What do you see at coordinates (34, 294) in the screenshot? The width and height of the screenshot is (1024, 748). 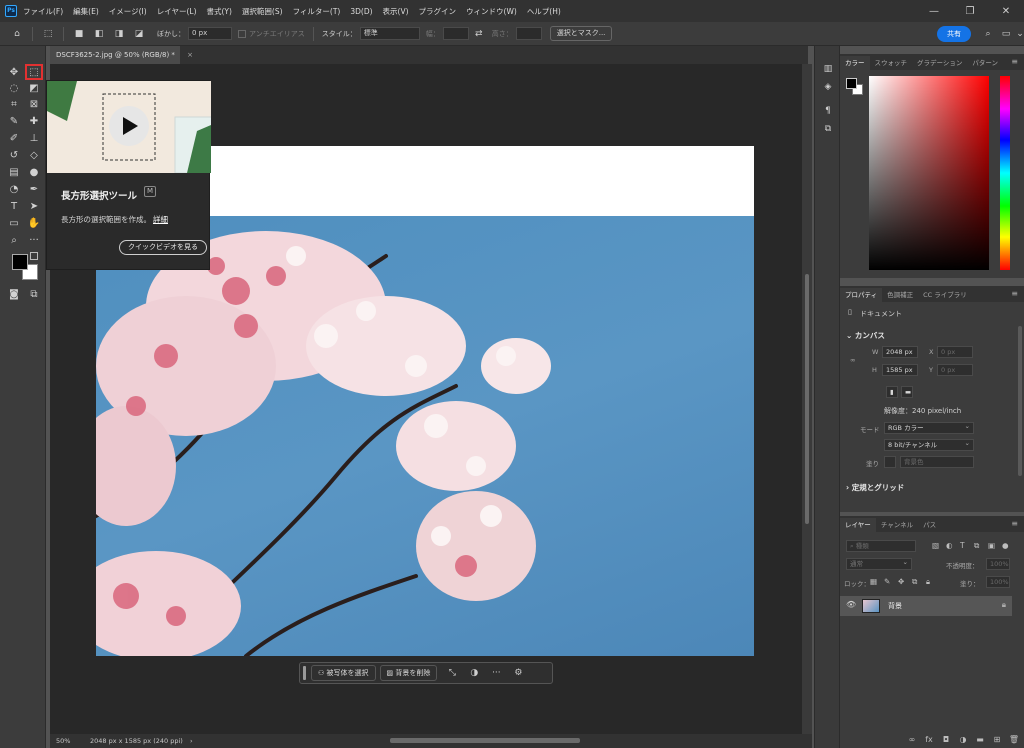 I see `screen-mode-icon: ⧉` at bounding box center [34, 294].